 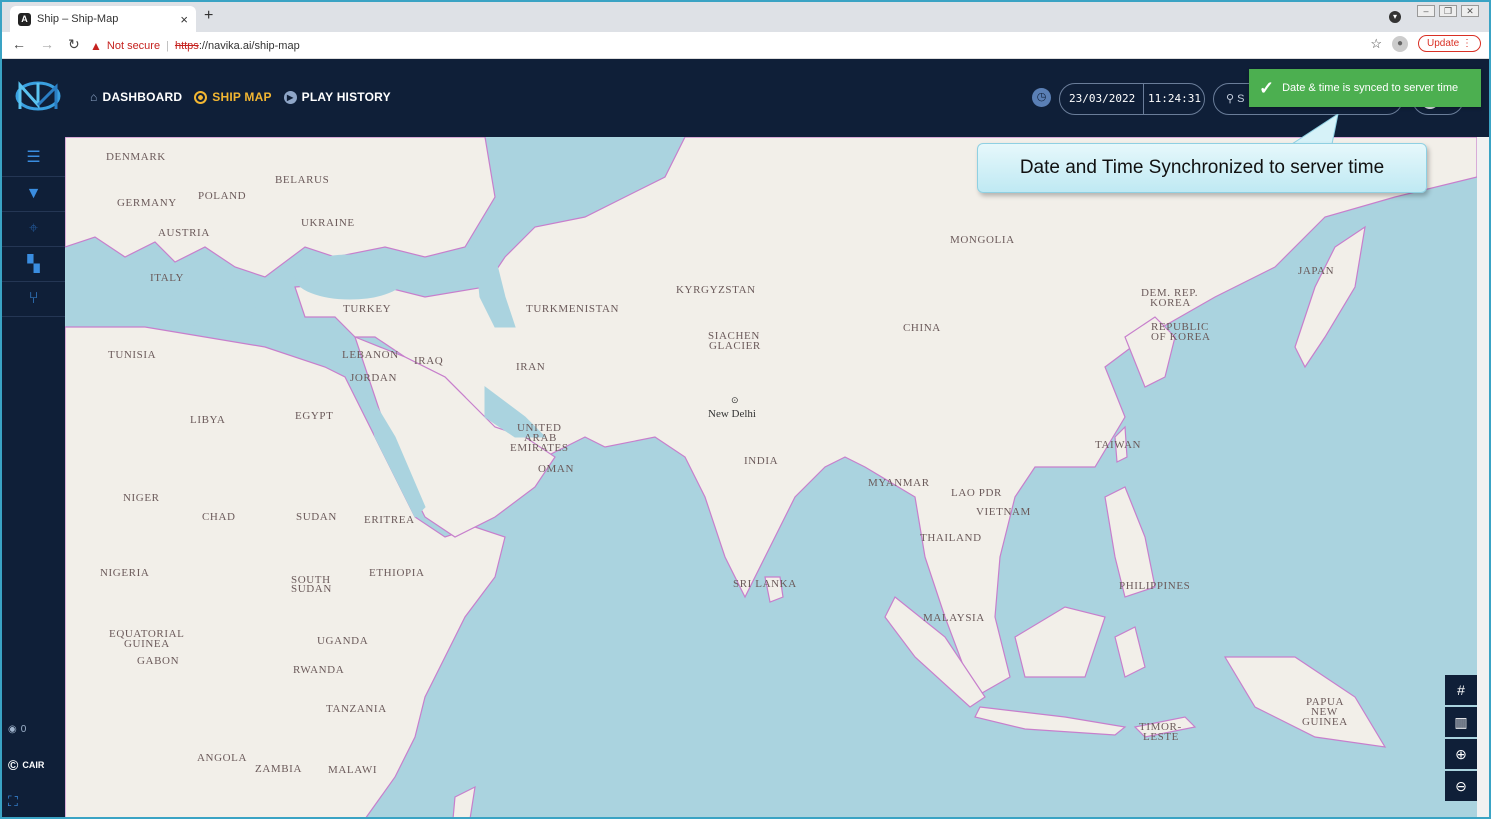 What do you see at coordinates (290, 97) in the screenshot?
I see `play-icon: ▶` at bounding box center [290, 97].